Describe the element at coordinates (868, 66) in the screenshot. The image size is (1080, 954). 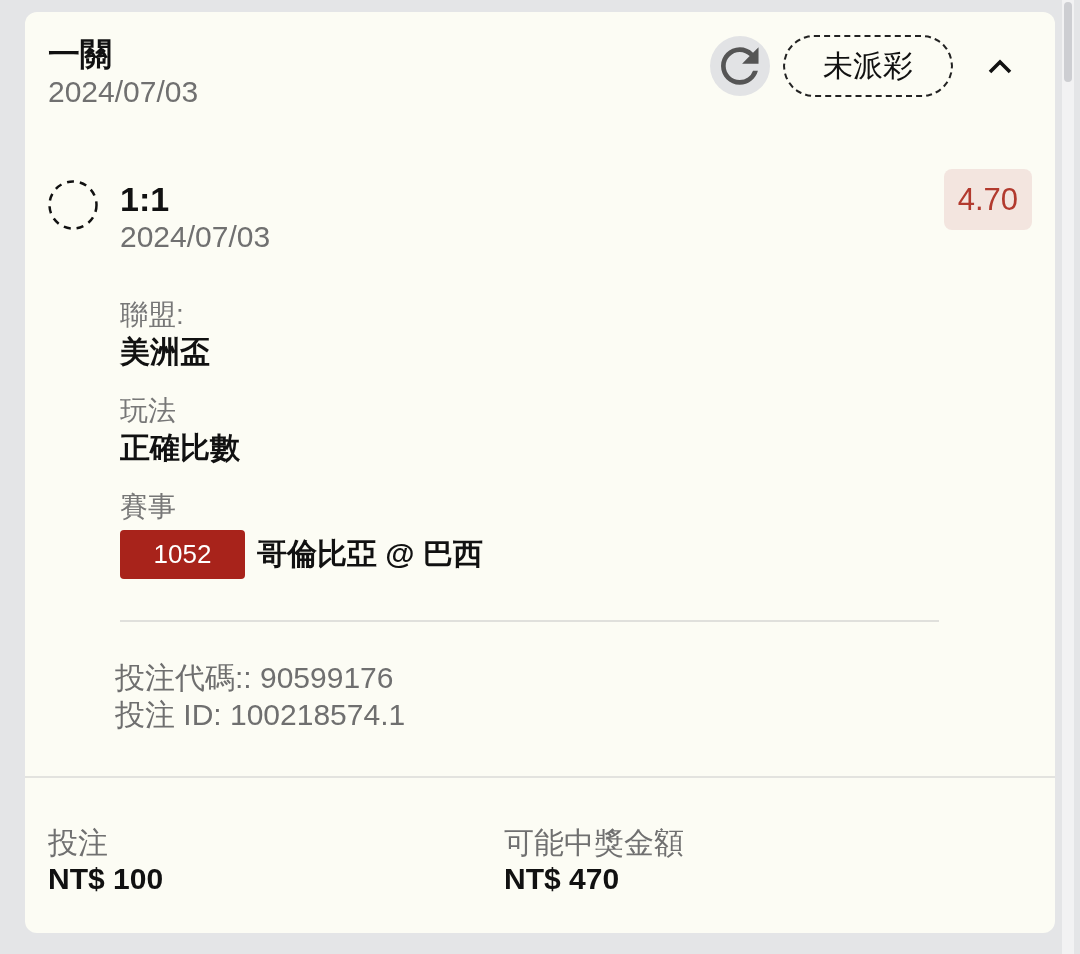
I see `status-badge: 未派彩` at that location.